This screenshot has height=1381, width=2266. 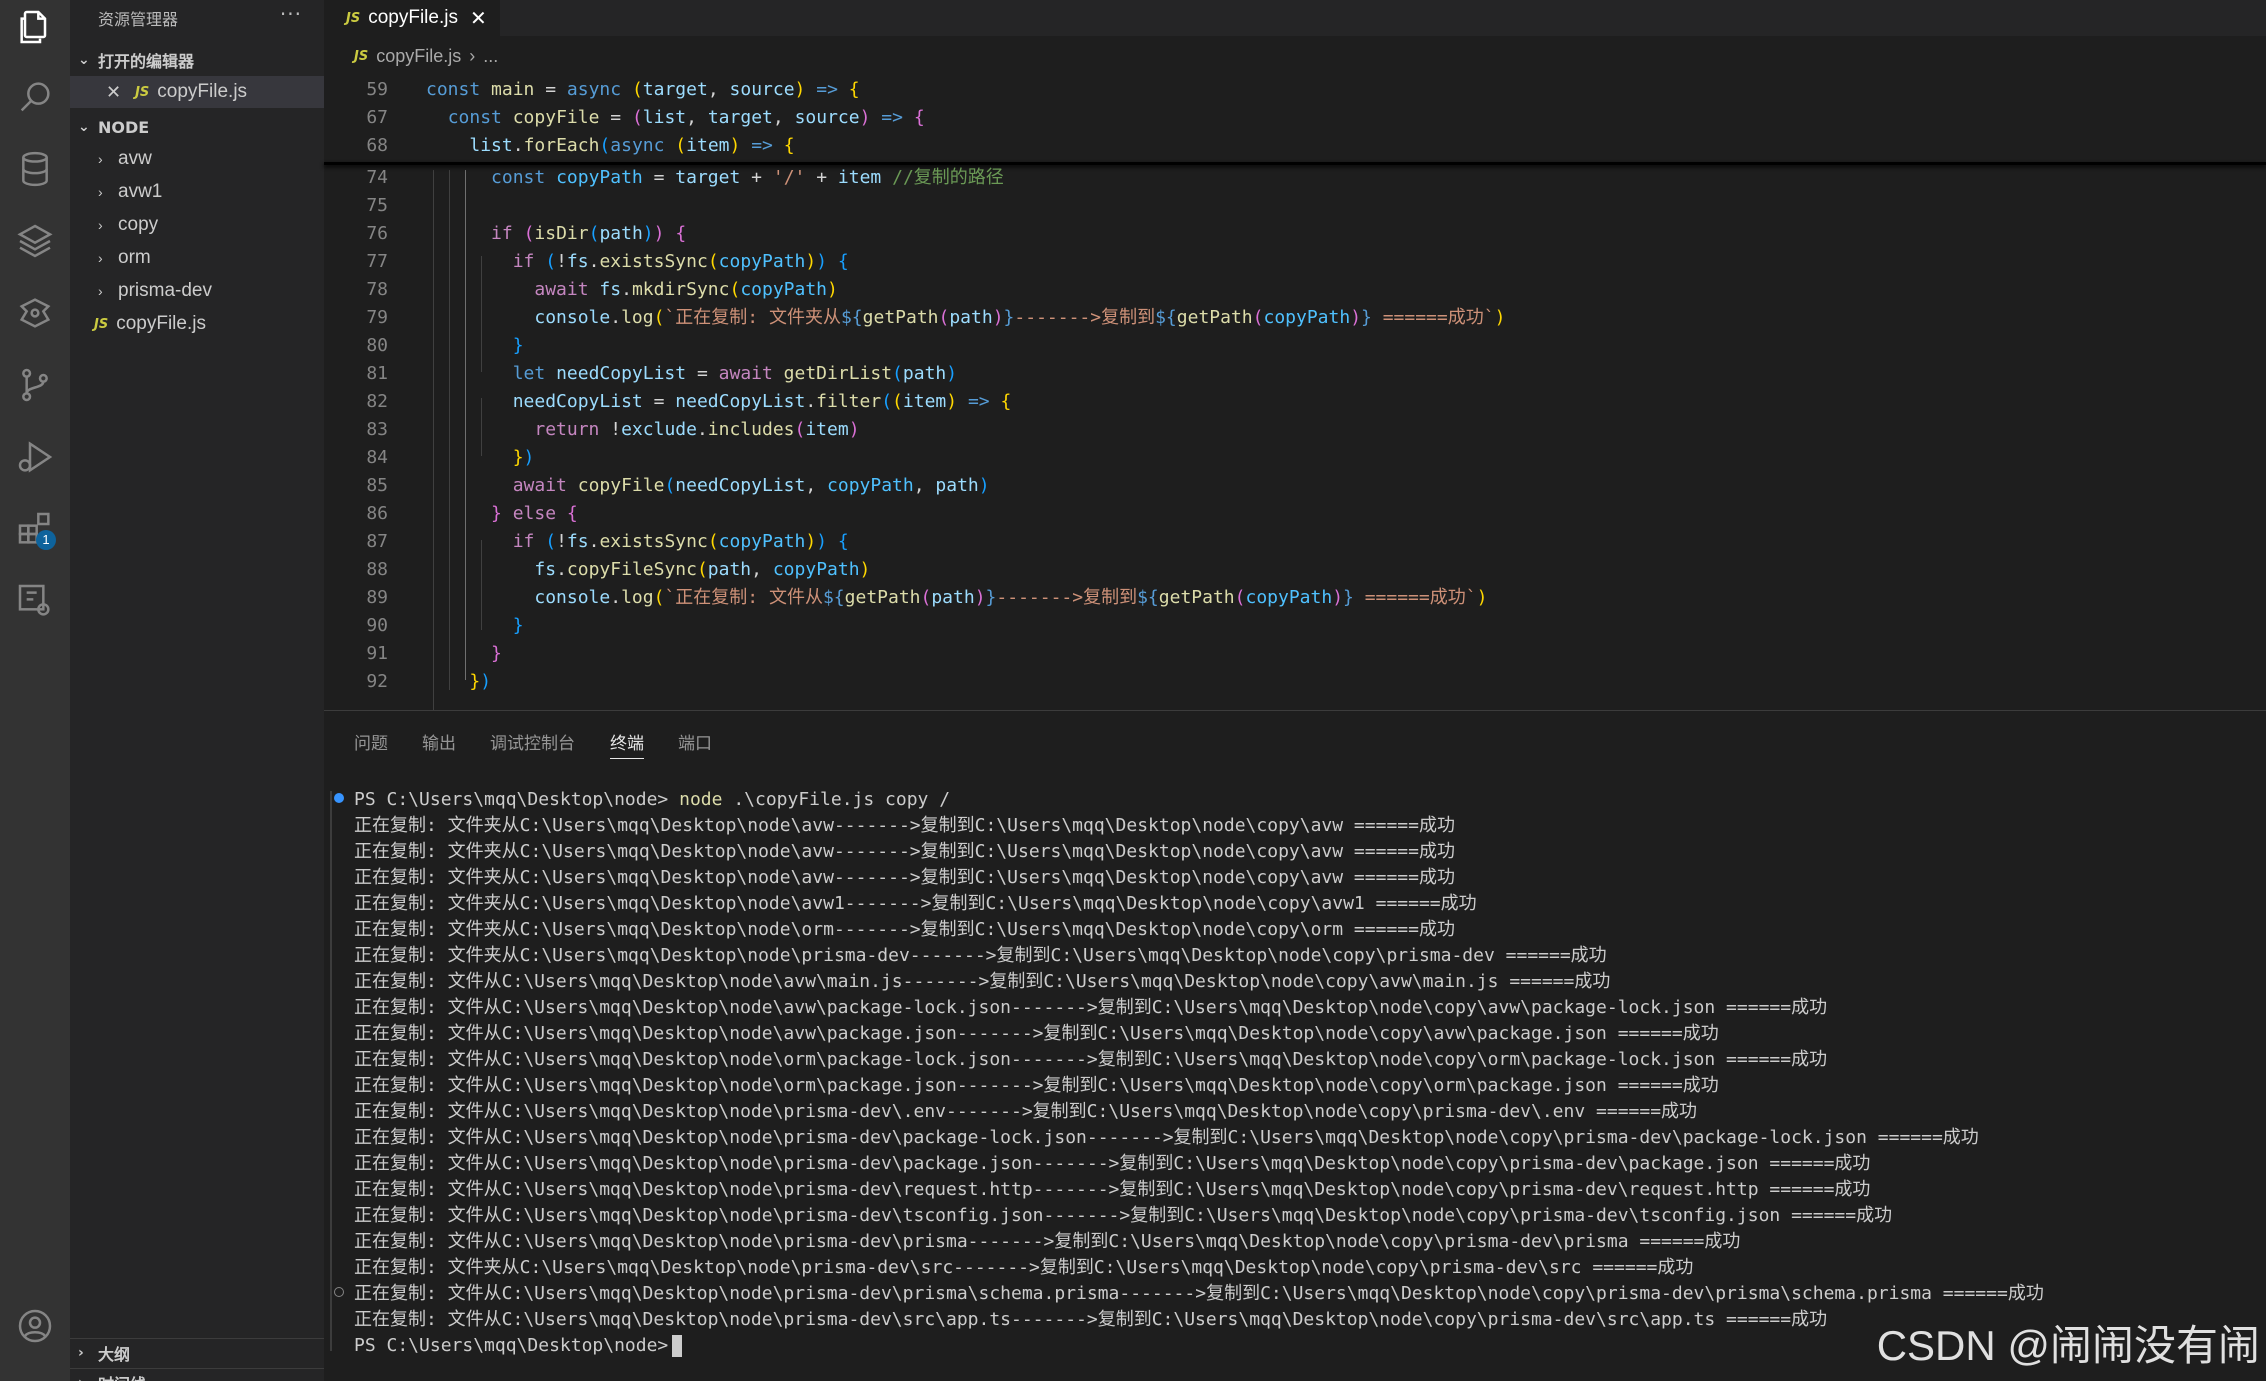 What do you see at coordinates (1295, 206) in the screenshot?
I see `code-line: 75` at bounding box center [1295, 206].